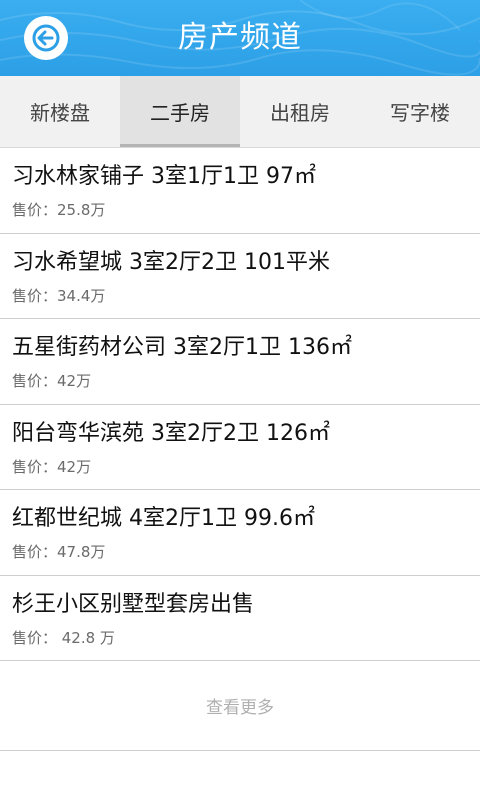 This screenshot has width=480, height=800. I want to click on list-item: 五星街药材公司 3室2厅1卫 136㎡ 售价：42万, so click(240, 362).